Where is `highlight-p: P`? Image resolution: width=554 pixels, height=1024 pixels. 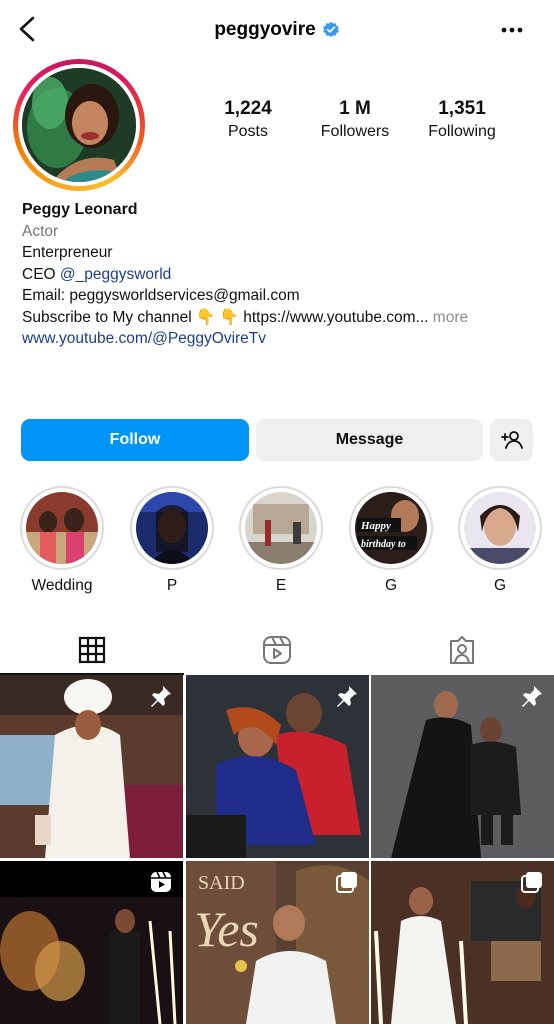
highlight-p: P is located at coordinates (172, 540).